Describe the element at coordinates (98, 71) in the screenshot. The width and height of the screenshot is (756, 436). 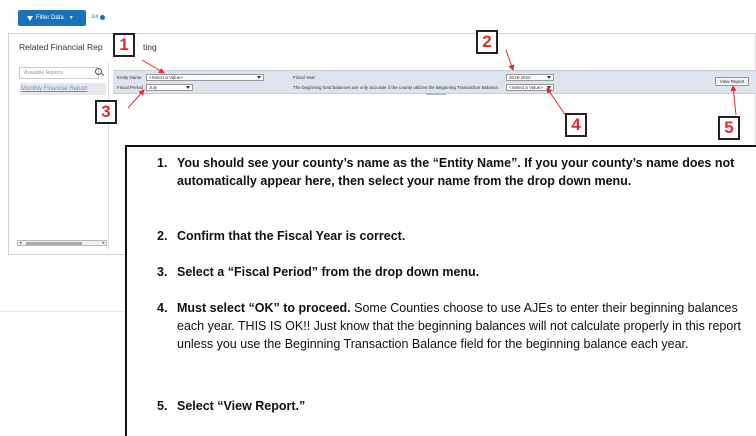
I see `search-icon` at that location.